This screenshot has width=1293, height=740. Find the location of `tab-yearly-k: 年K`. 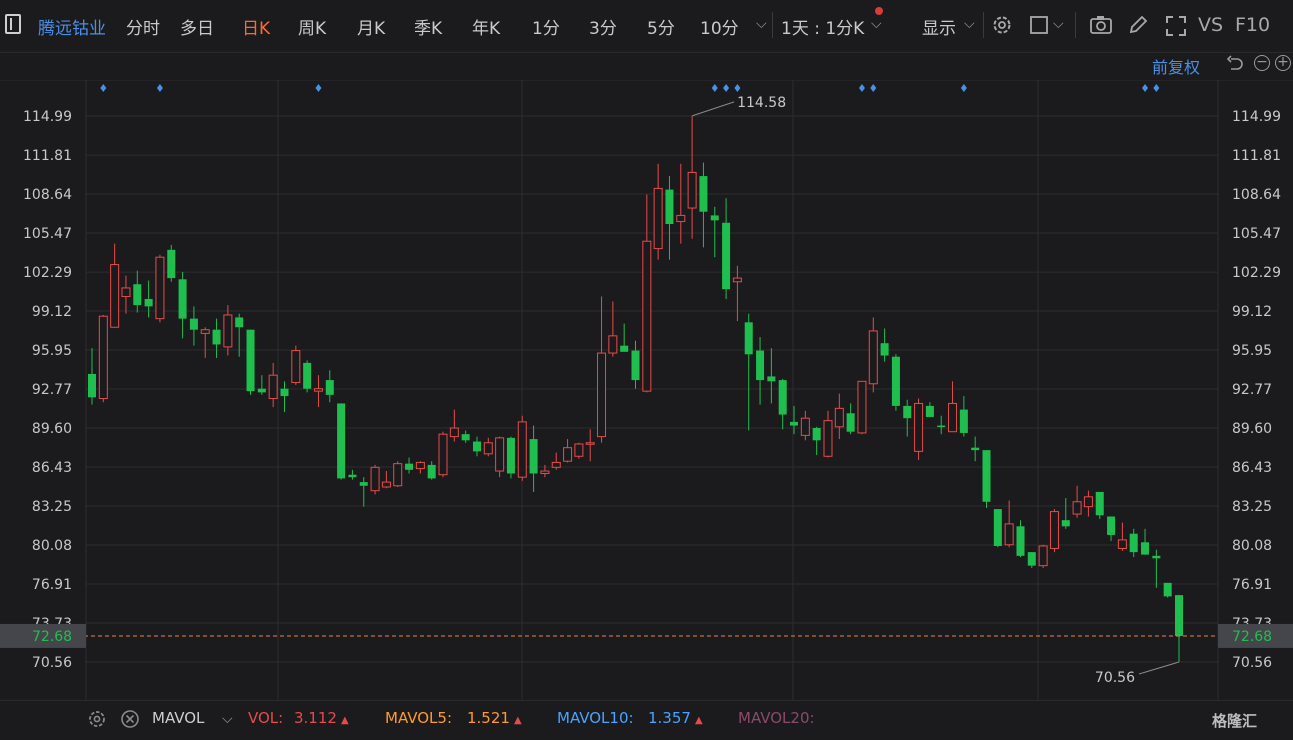

tab-yearly-k: 年K is located at coordinates (486, 26).